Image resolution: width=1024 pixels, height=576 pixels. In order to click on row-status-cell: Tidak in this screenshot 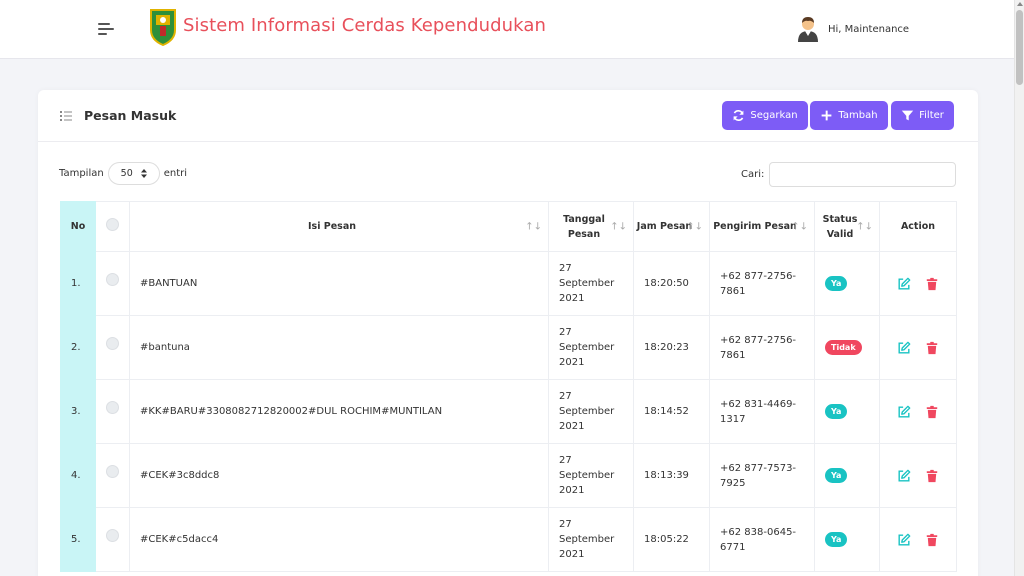, I will do `click(847, 347)`.